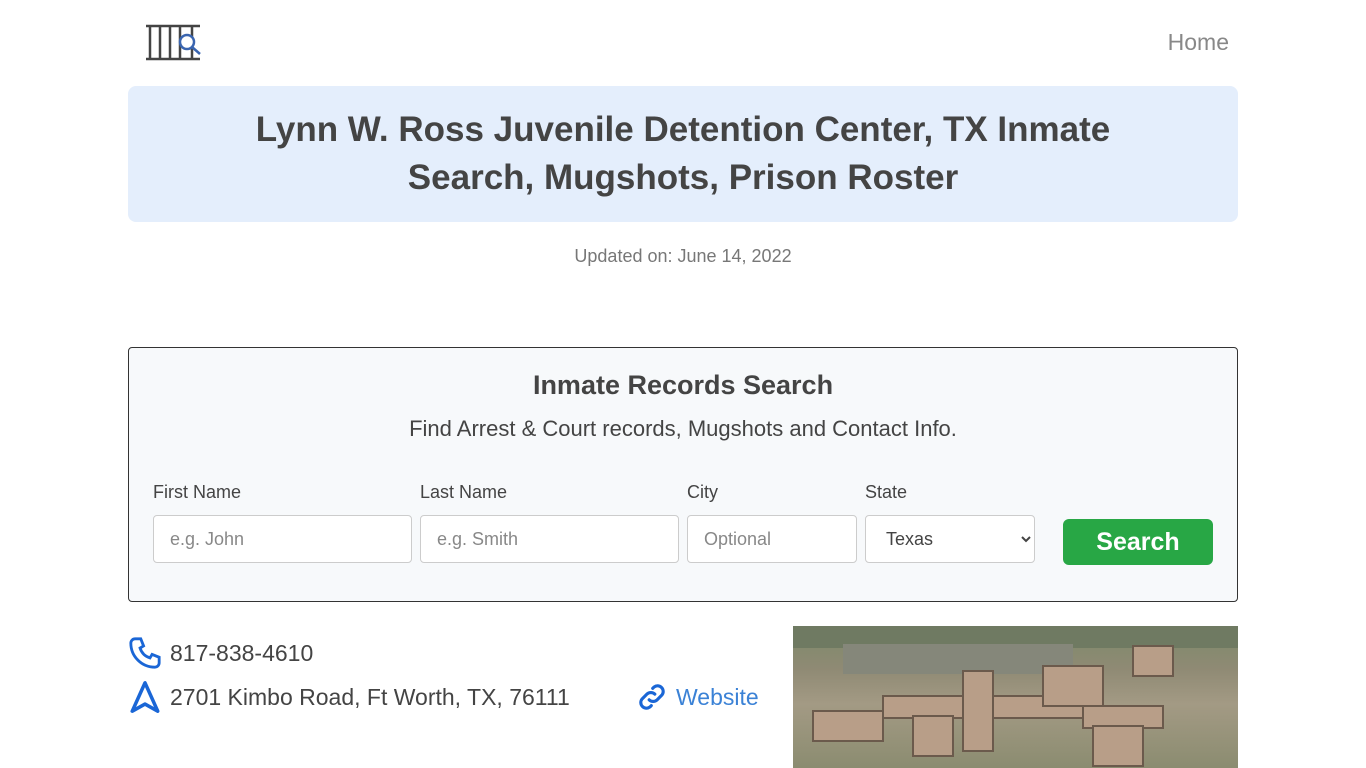 This screenshot has width=1366, height=768. Describe the element at coordinates (145, 653) in the screenshot. I see `phone-icon` at that location.